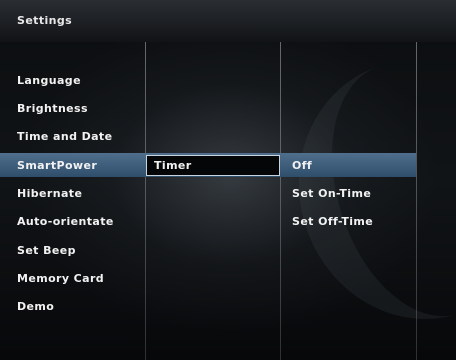  What do you see at coordinates (302, 165) in the screenshot?
I see `option-off: Off` at bounding box center [302, 165].